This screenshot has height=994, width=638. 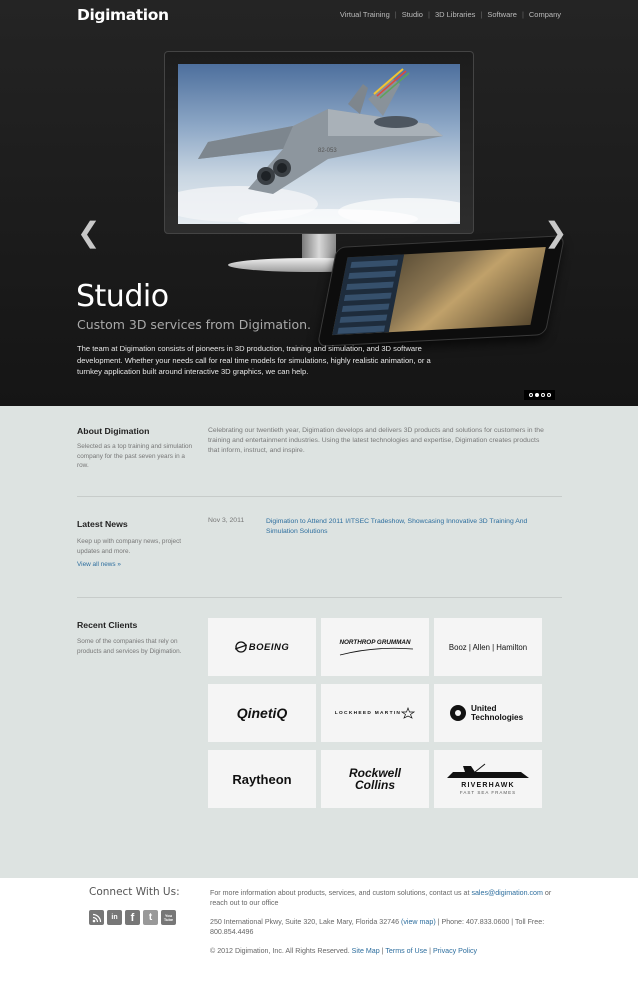 I want to click on social-links: in f t You Tube, so click(x=132, y=917).